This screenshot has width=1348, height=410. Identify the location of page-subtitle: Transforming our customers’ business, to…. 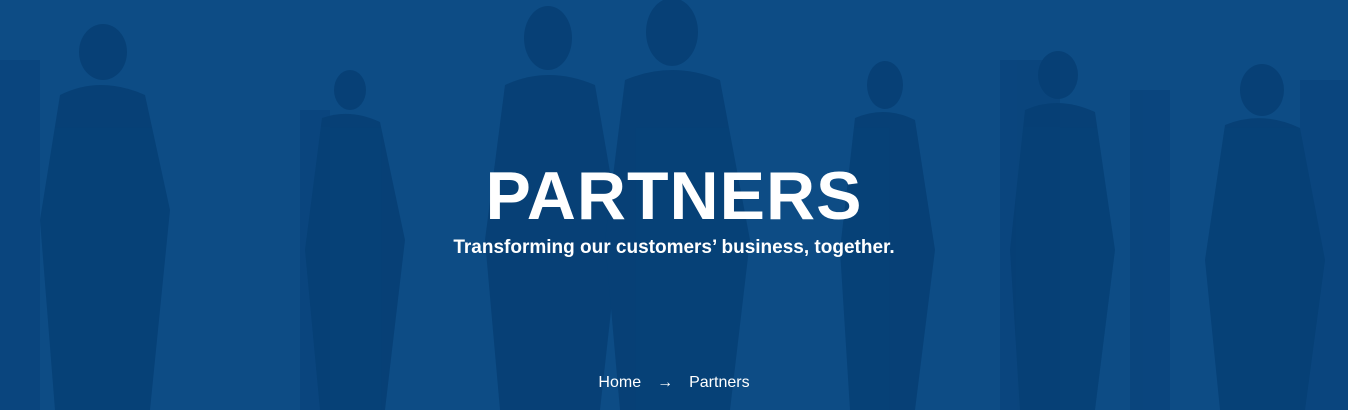
(674, 247).